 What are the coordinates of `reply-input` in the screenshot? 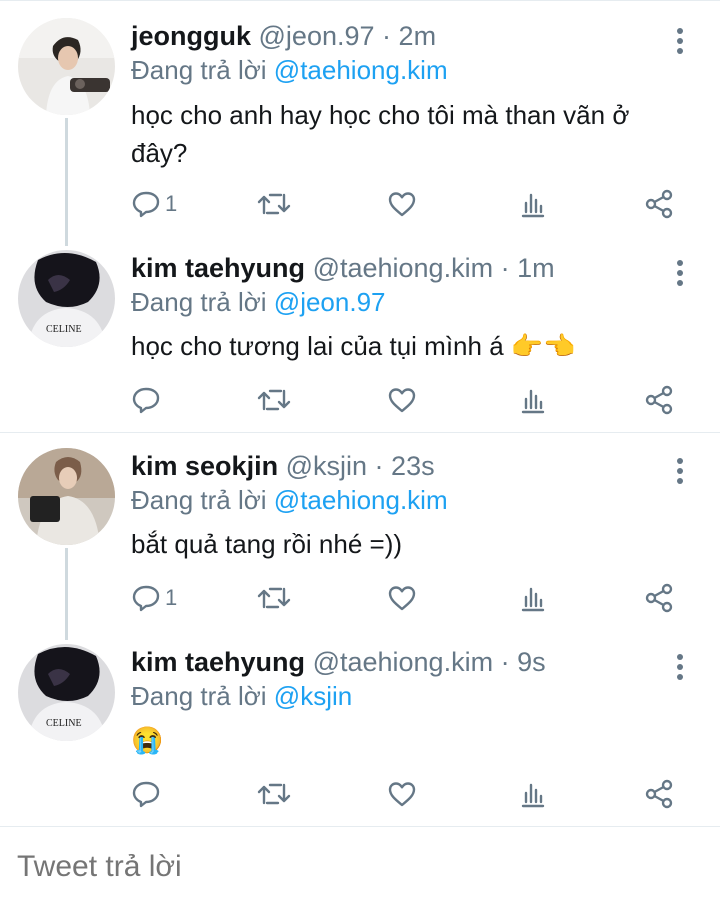 It's located at (357, 867).